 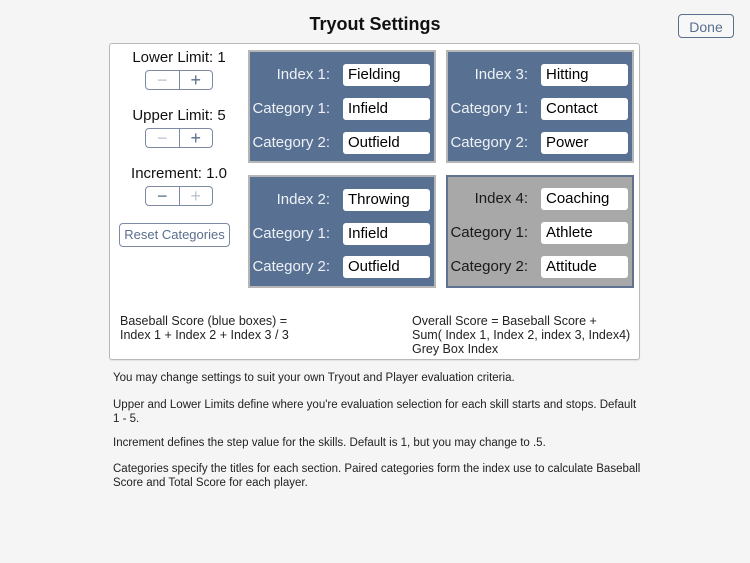 What do you see at coordinates (174, 235) in the screenshot?
I see `reset-categories-button: Reset Categories` at bounding box center [174, 235].